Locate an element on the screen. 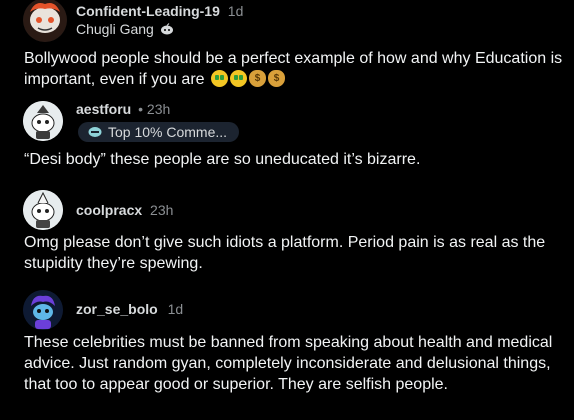 The height and width of the screenshot is (420, 574). post-time: 1d is located at coordinates (235, 11).